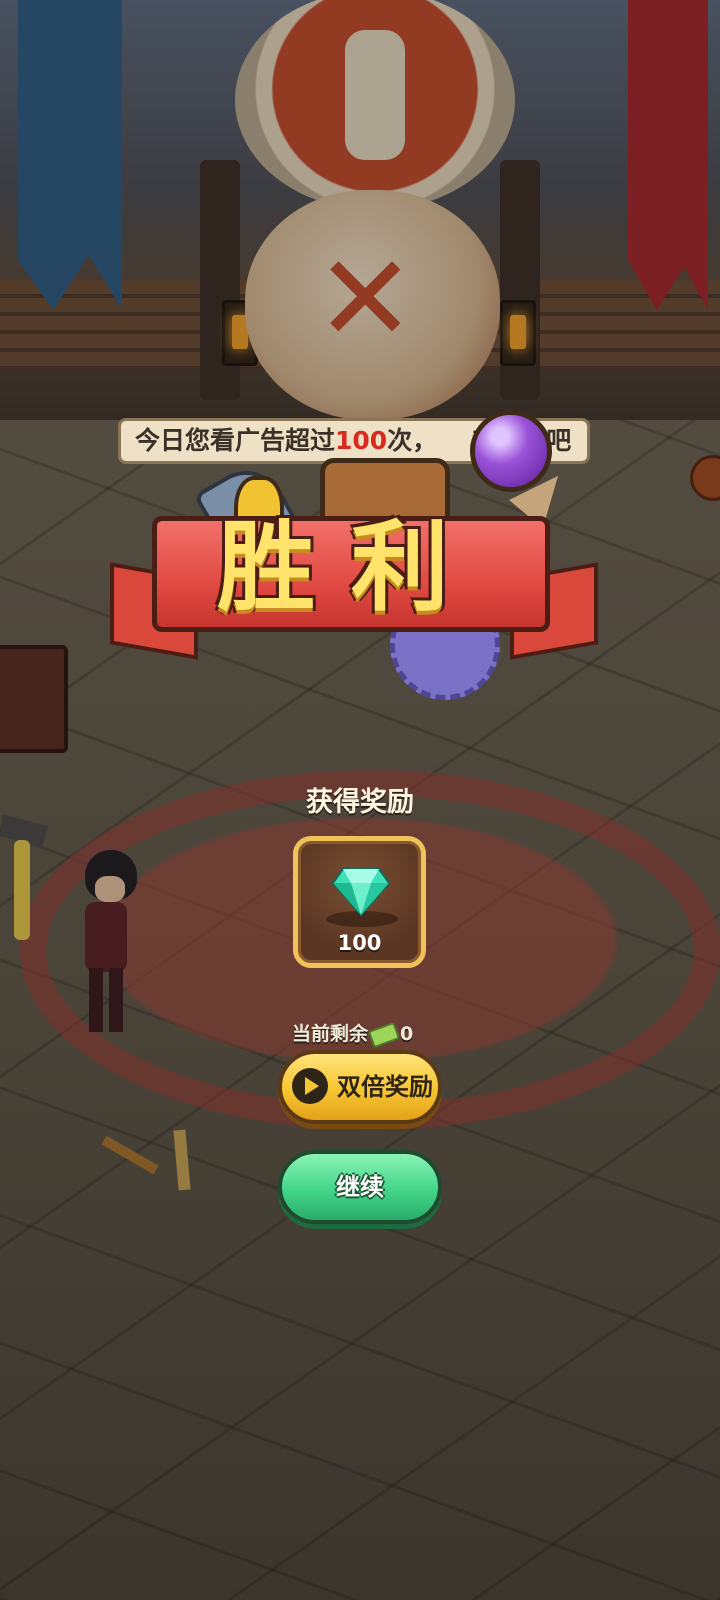 The height and width of the screenshot is (1600, 720). I want to click on continue-button: 继续, so click(360, 1187).